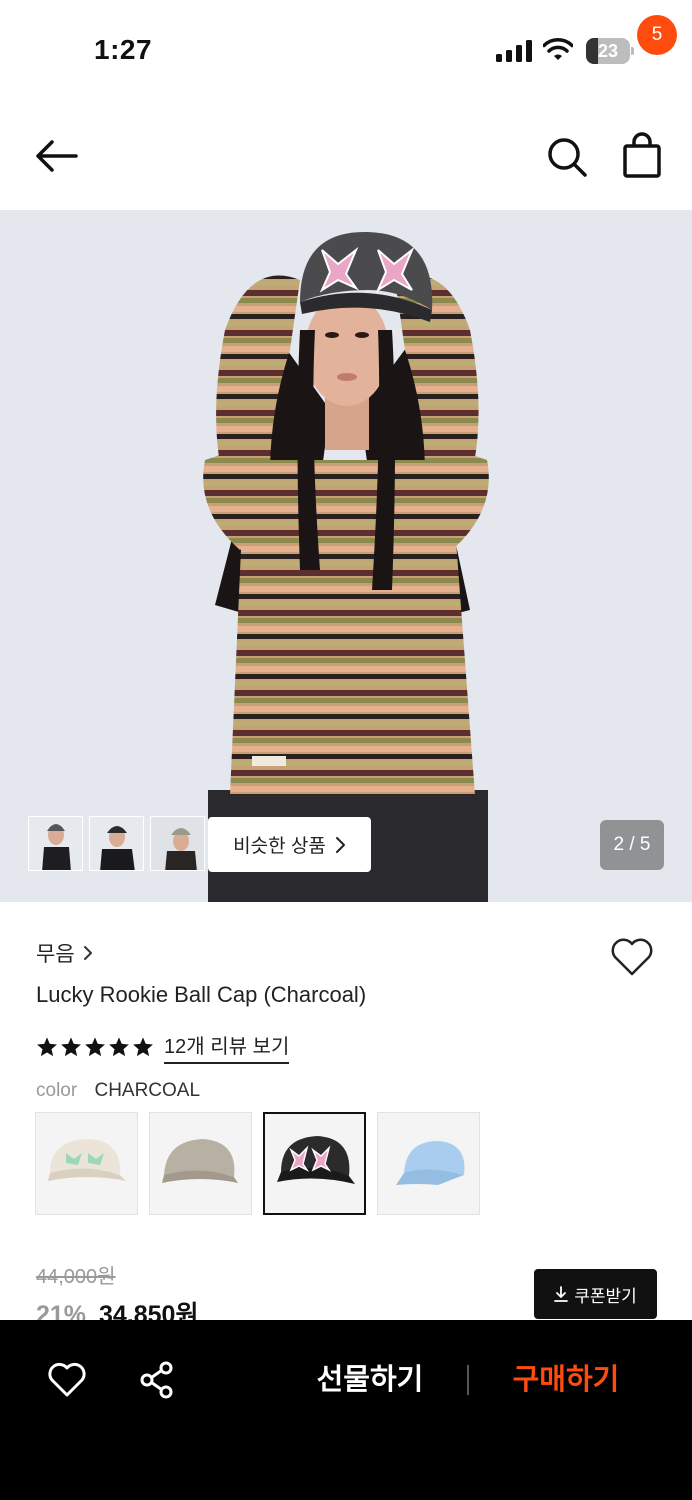 The height and width of the screenshot is (1500, 692). Describe the element at coordinates (157, 1380) in the screenshot. I see `share-icon` at that location.